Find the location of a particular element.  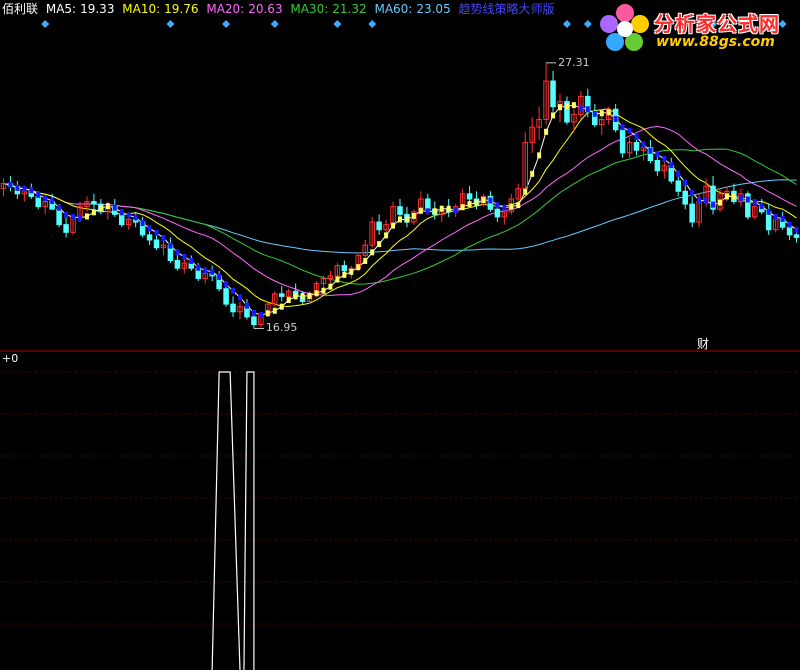

ma10-label: MA10: is located at coordinates (141, 9).